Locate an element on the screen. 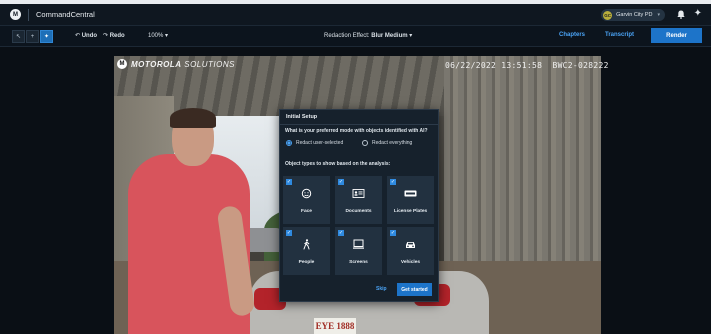 The width and height of the screenshot is (711, 334). scene-license-plate: EYE 1888 is located at coordinates (335, 326).